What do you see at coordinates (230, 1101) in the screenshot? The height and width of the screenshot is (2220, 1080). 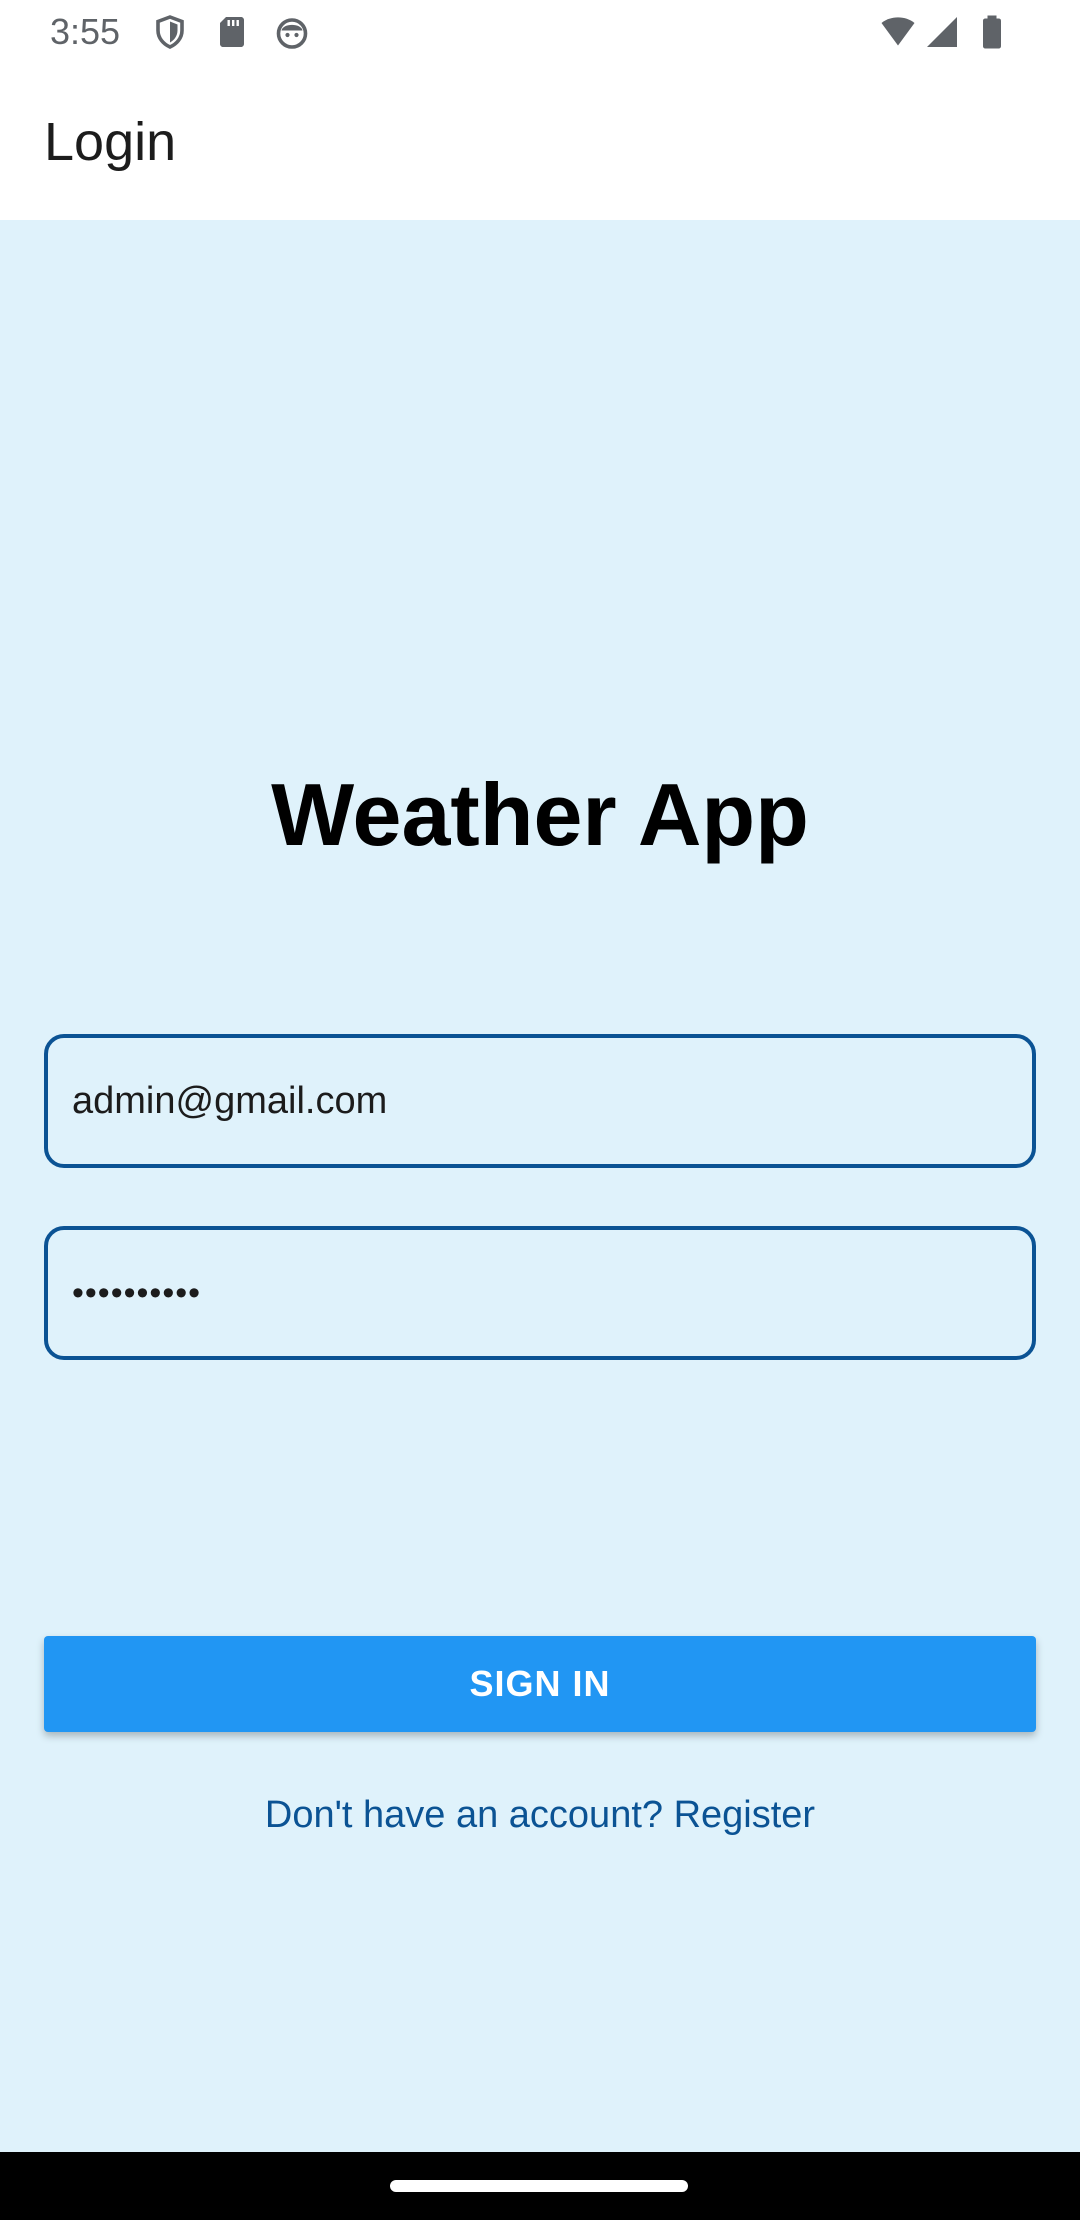 I see `email-field-value: admin@gmail.com` at bounding box center [230, 1101].